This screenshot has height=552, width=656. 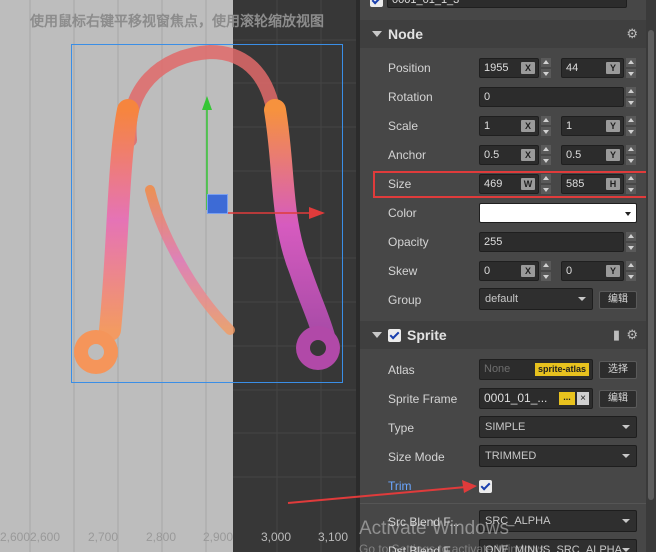 What do you see at coordinates (382, 492) in the screenshot?
I see `annotation-arrow` at bounding box center [382, 492].